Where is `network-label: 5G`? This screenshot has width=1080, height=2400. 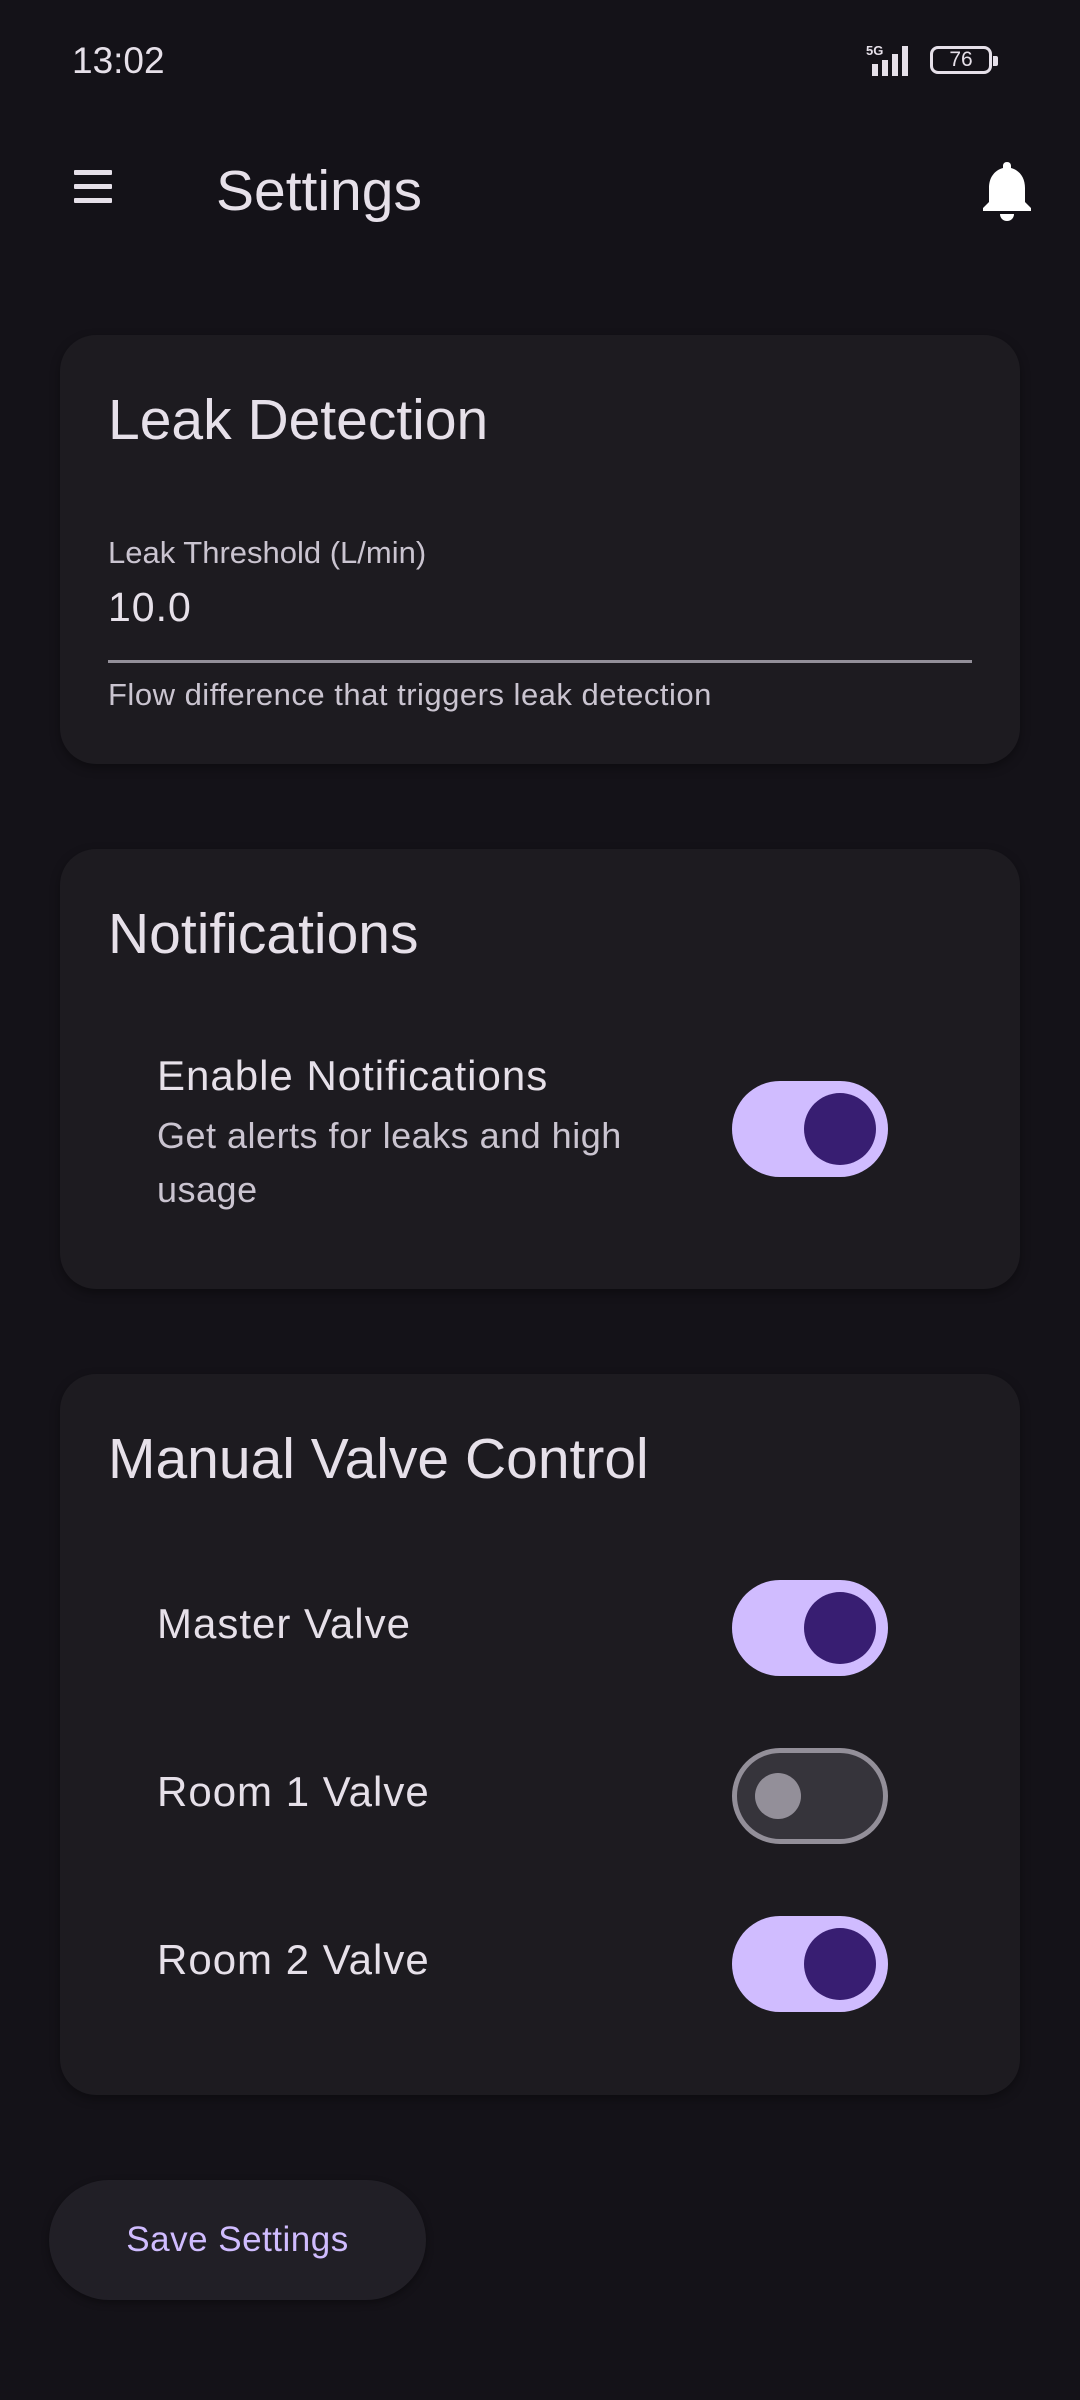
network-label: 5G is located at coordinates (874, 50).